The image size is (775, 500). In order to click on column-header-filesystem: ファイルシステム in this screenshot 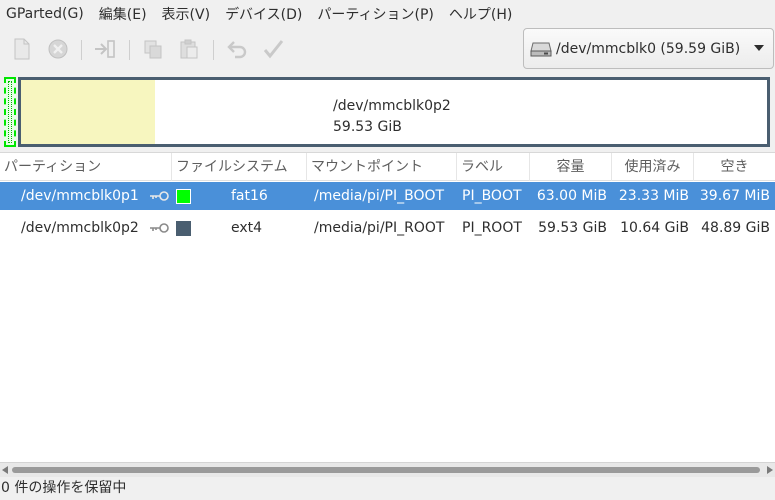, I will do `click(239, 167)`.